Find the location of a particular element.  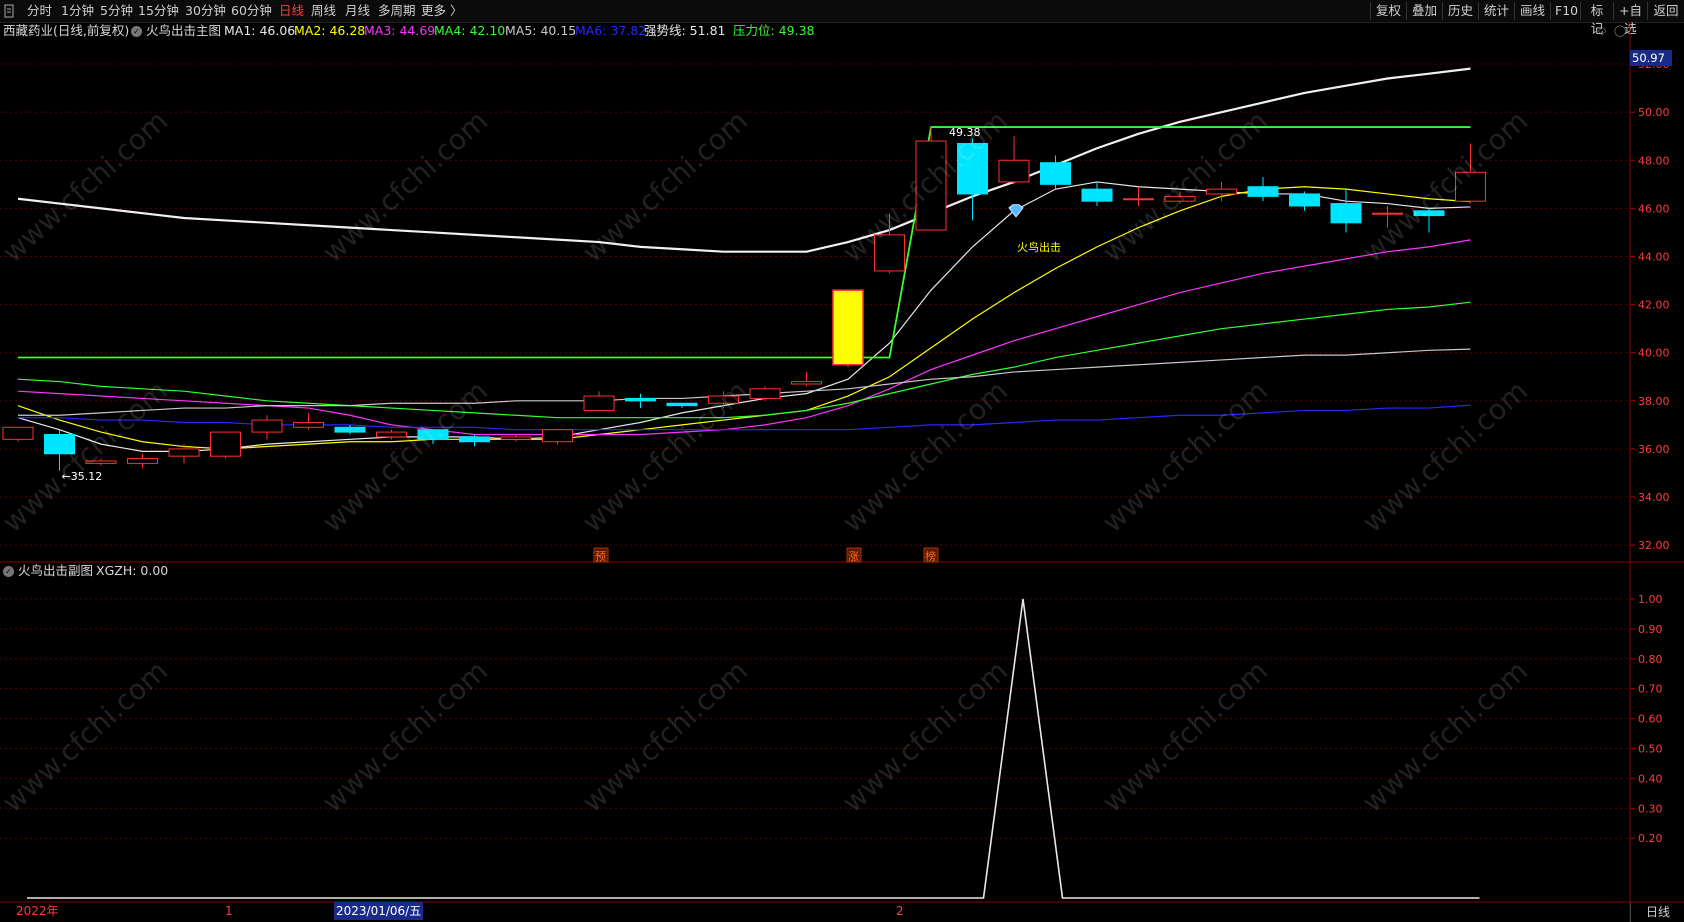

main-axis-tick-label: 38.00 is located at coordinates (1654, 401).